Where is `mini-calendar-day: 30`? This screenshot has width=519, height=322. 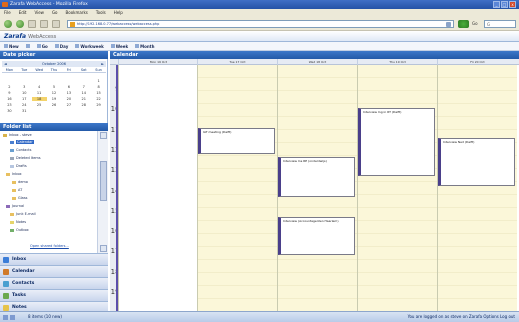
mini-calendar-day: 30 is located at coordinates (9, 111).